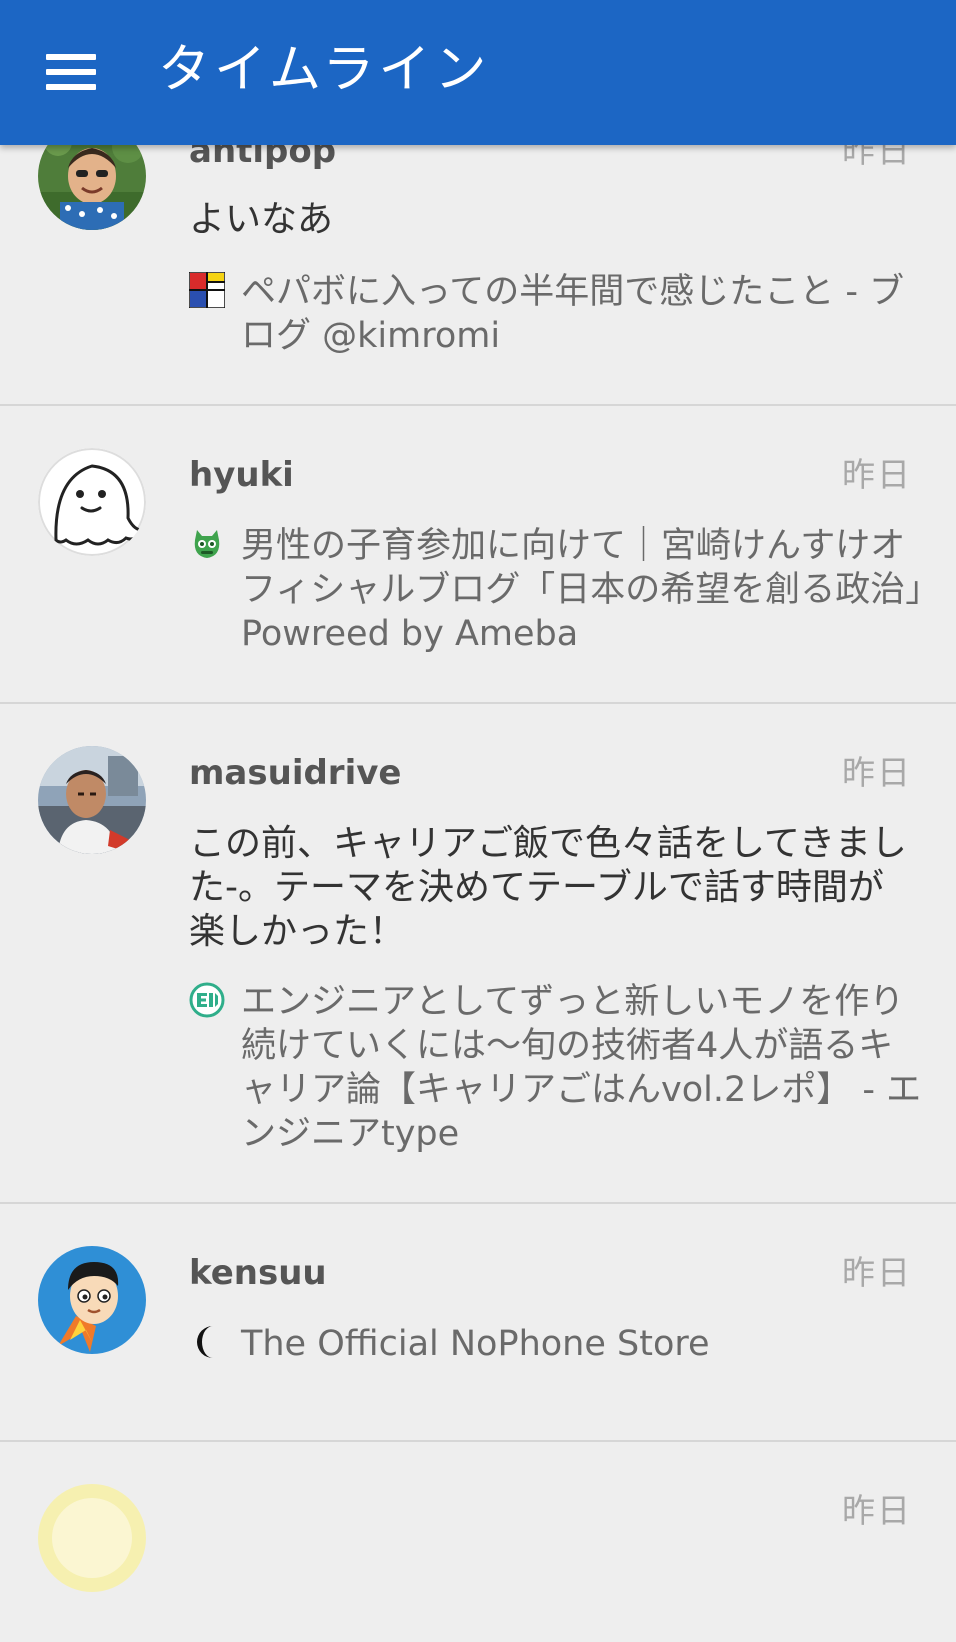  Describe the element at coordinates (207, 1342) in the screenshot. I see `nophone-favicon-icon` at that location.